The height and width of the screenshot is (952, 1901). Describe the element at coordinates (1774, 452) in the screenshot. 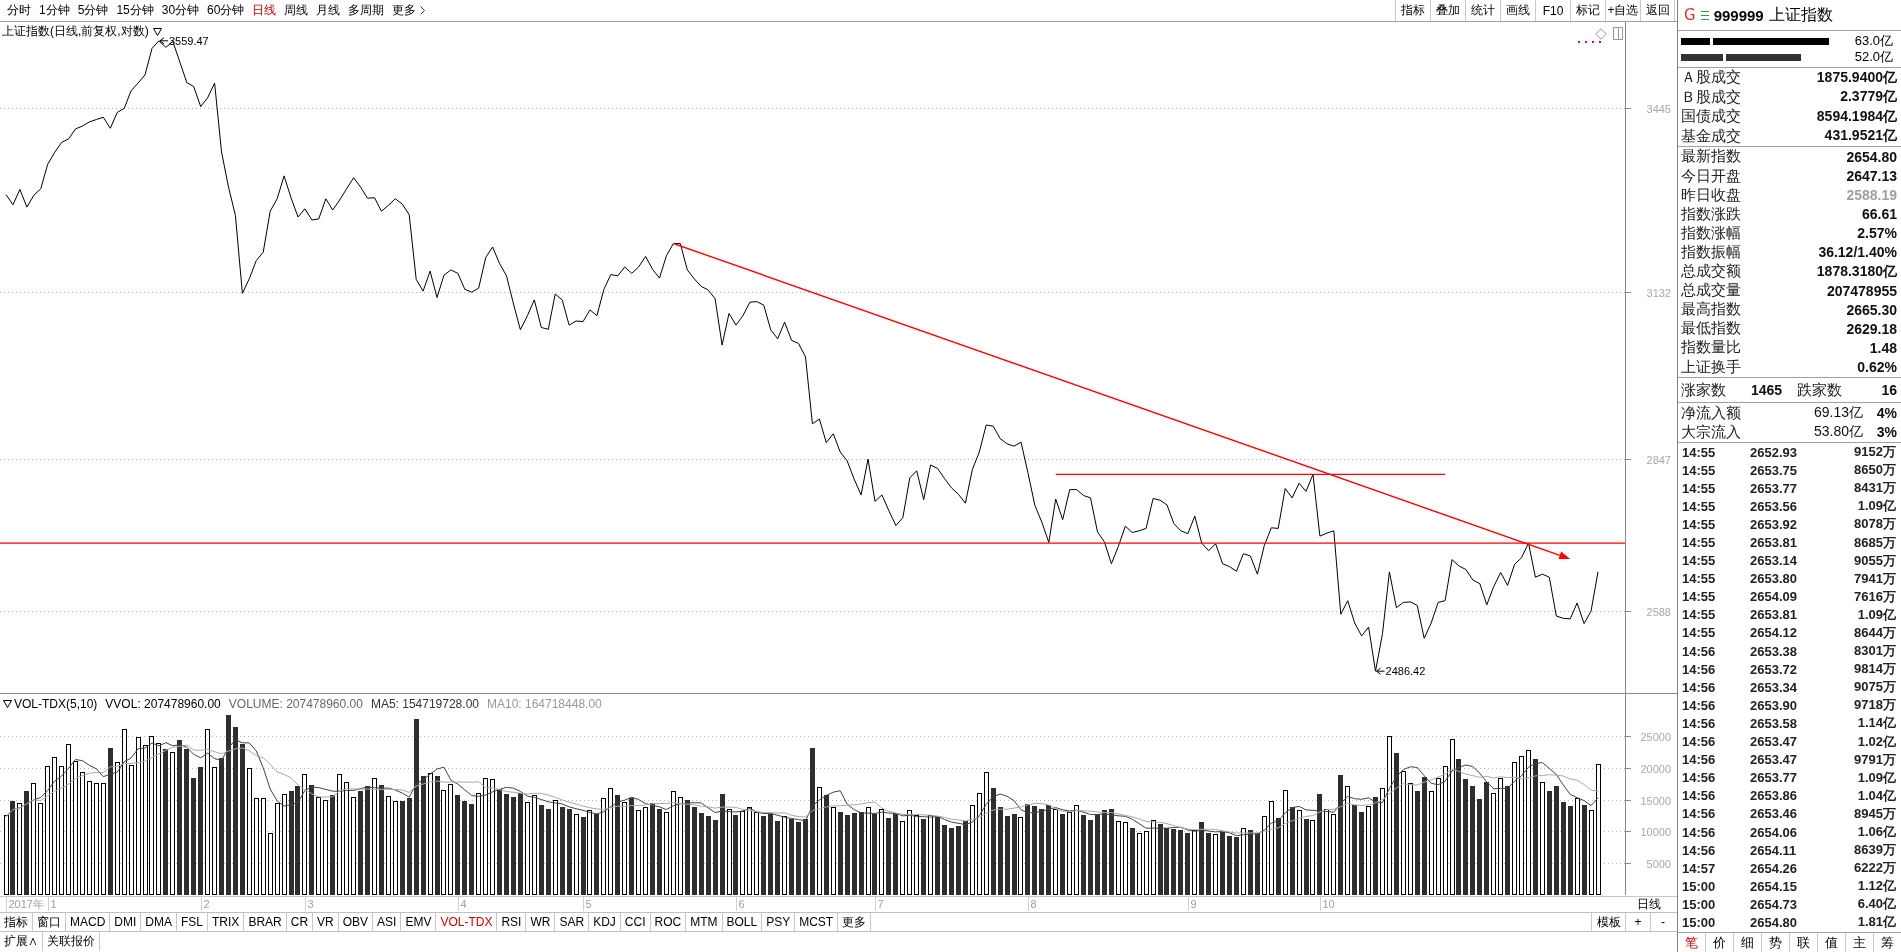

I see `tick-price: 2652.93` at that location.